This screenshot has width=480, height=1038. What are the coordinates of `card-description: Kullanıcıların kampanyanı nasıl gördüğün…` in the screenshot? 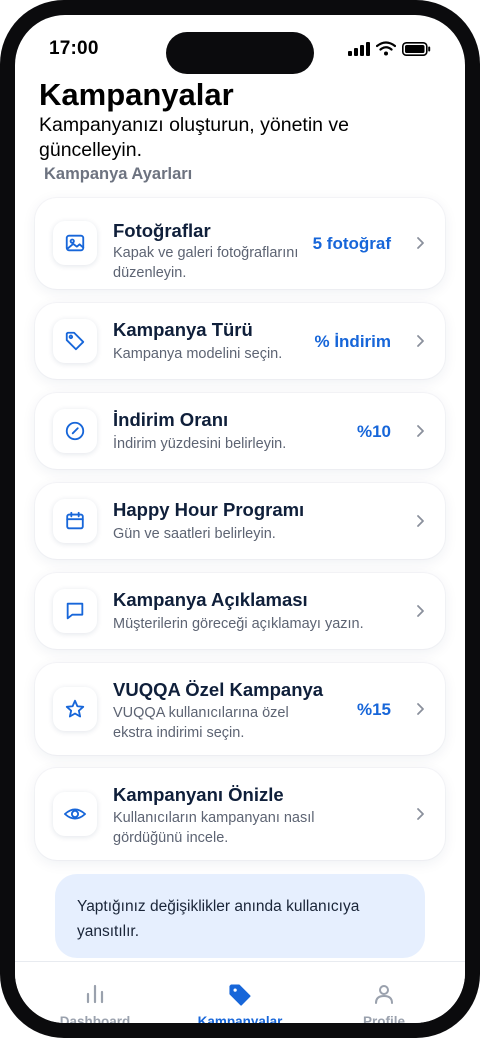 It's located at (214, 828).